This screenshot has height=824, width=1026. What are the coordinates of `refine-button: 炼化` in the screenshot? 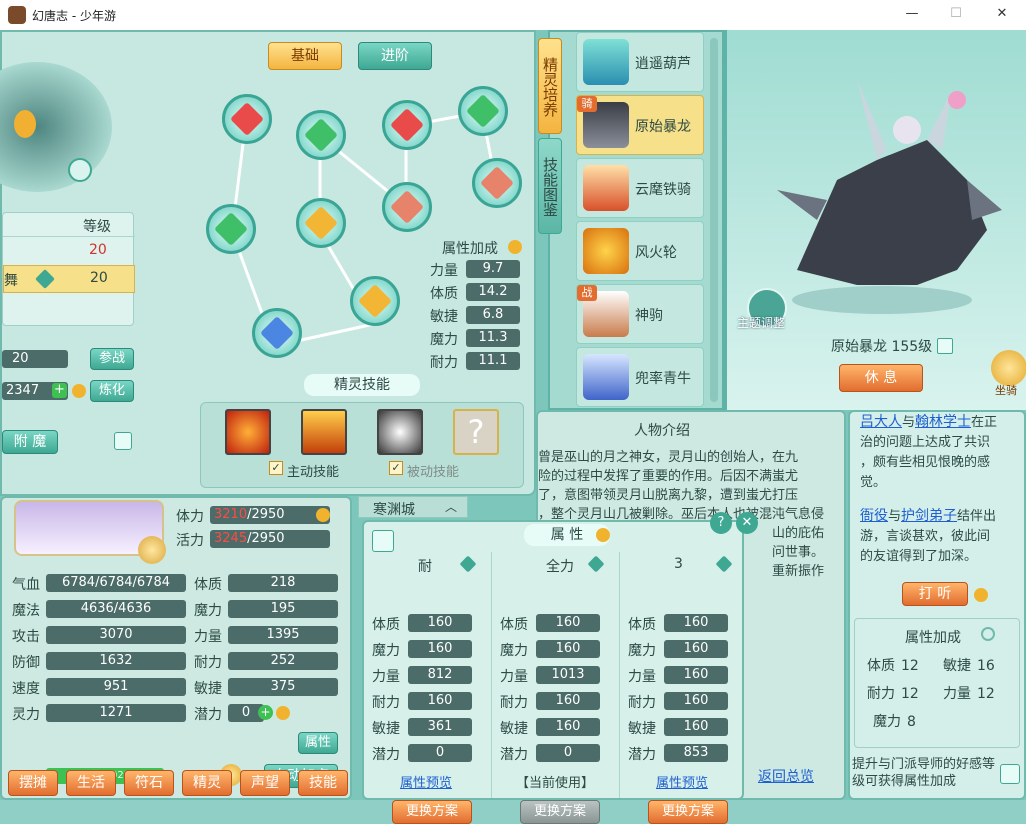 It's located at (112, 391).